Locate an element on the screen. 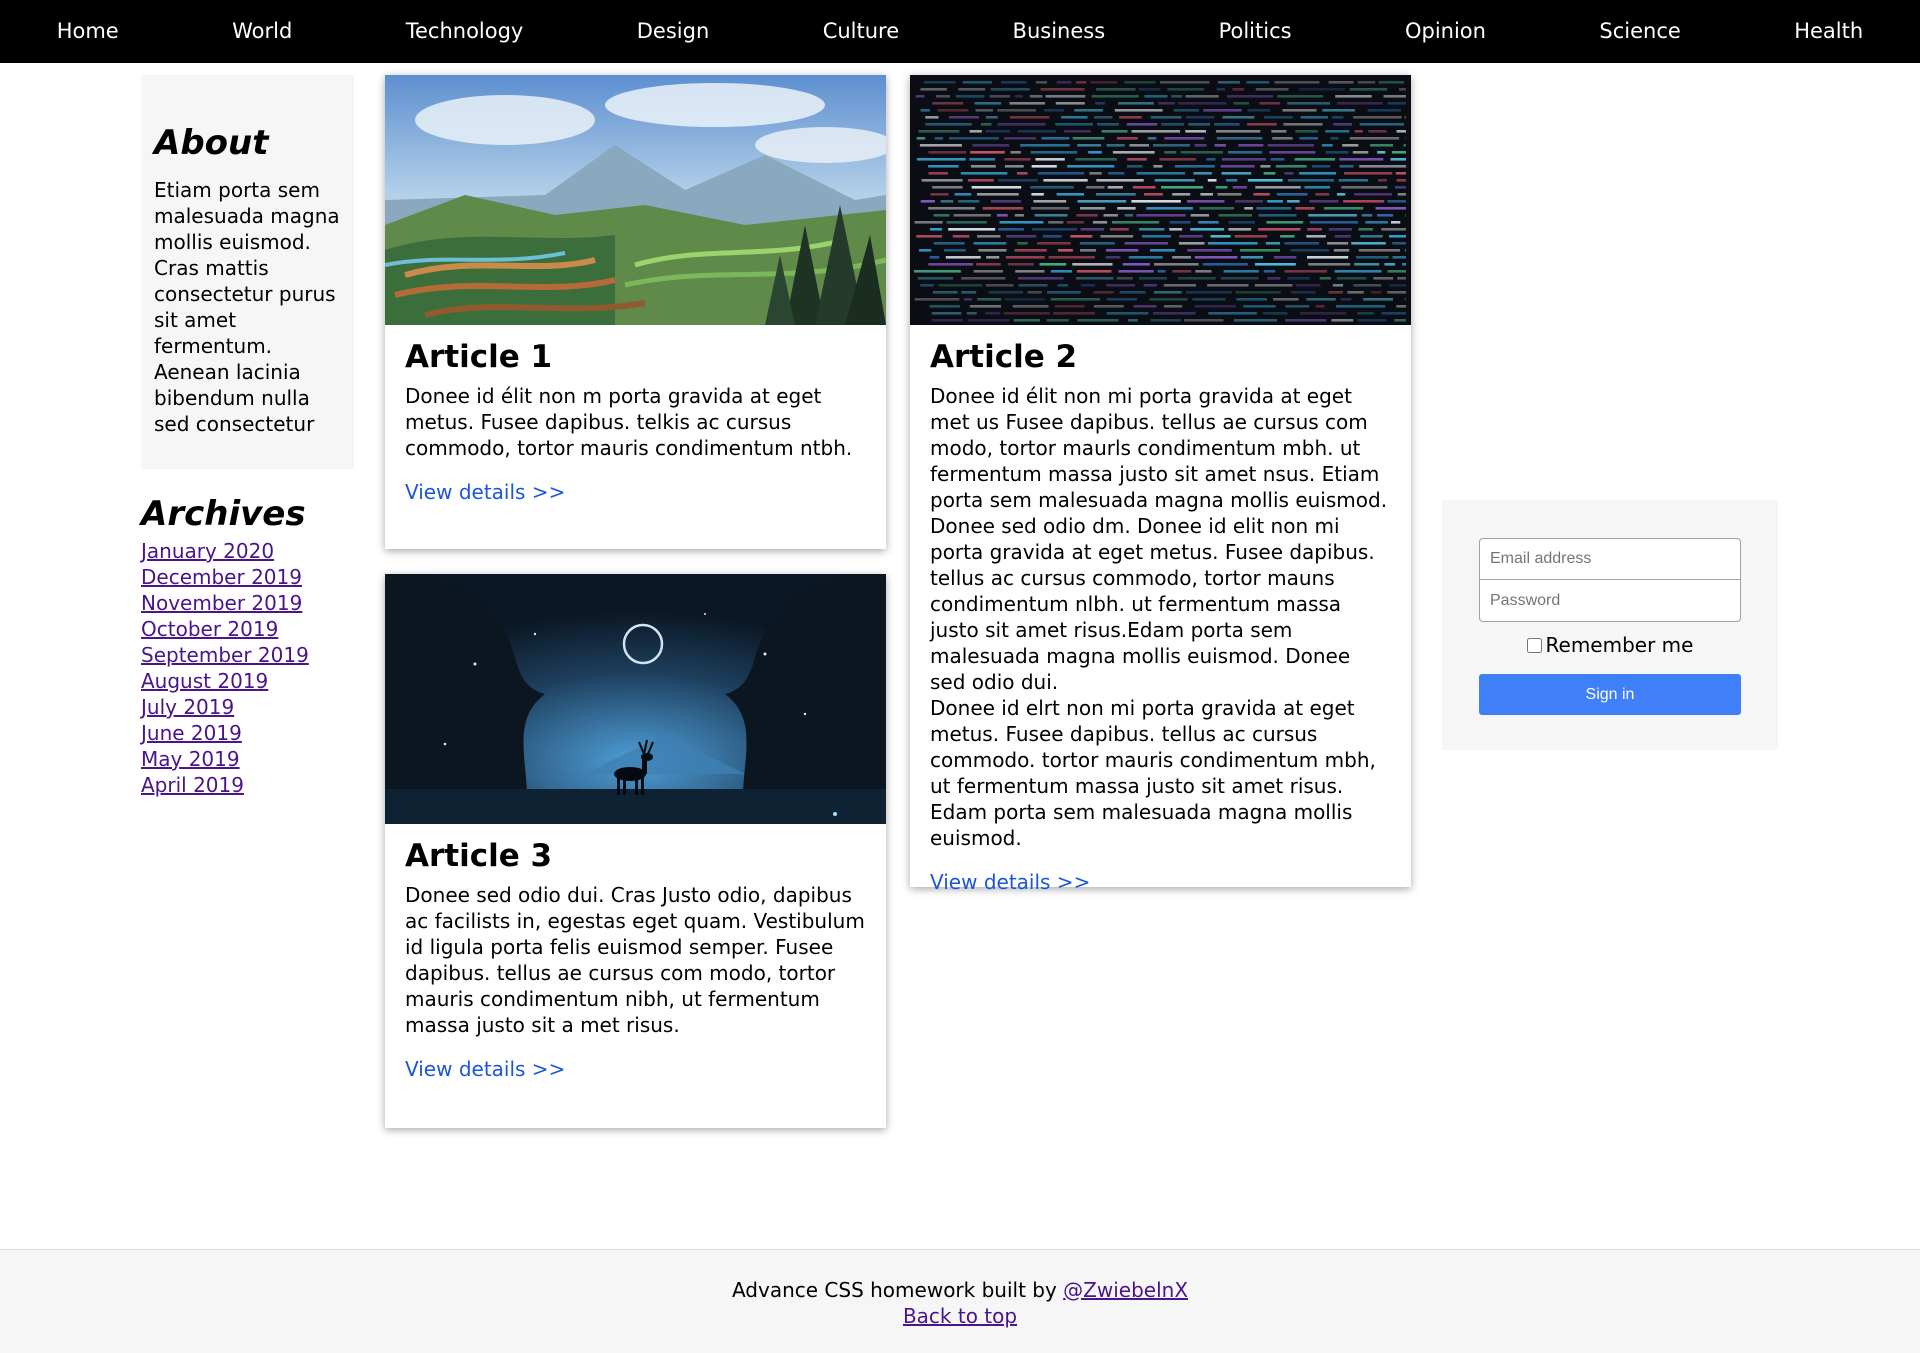 The height and width of the screenshot is (1353, 1920). archive-link: July 2019 is located at coordinates (187, 707).